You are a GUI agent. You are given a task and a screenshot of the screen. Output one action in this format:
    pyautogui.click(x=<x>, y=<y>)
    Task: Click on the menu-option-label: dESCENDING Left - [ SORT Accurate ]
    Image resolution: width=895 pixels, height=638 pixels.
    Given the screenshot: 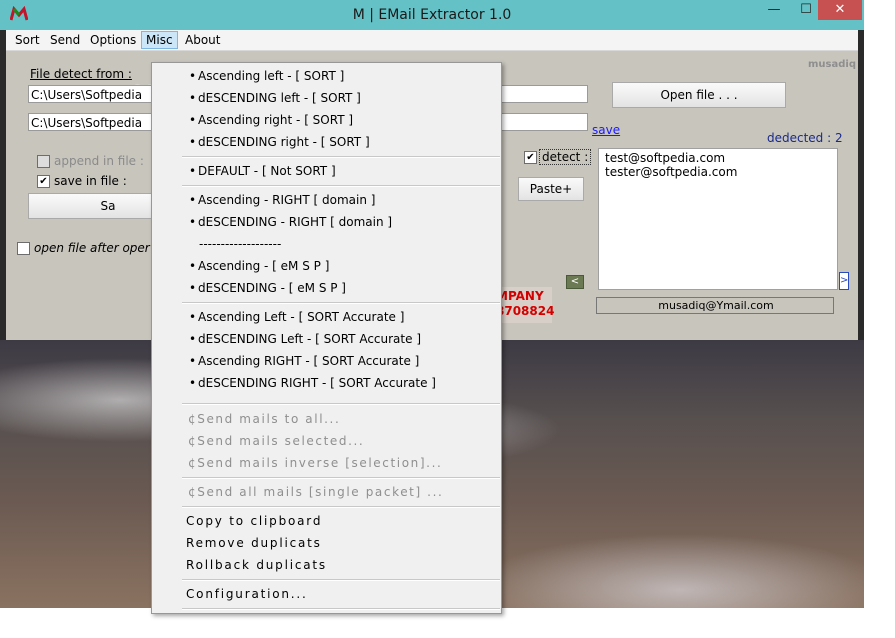 What is the action you would take?
    pyautogui.click(x=309, y=339)
    